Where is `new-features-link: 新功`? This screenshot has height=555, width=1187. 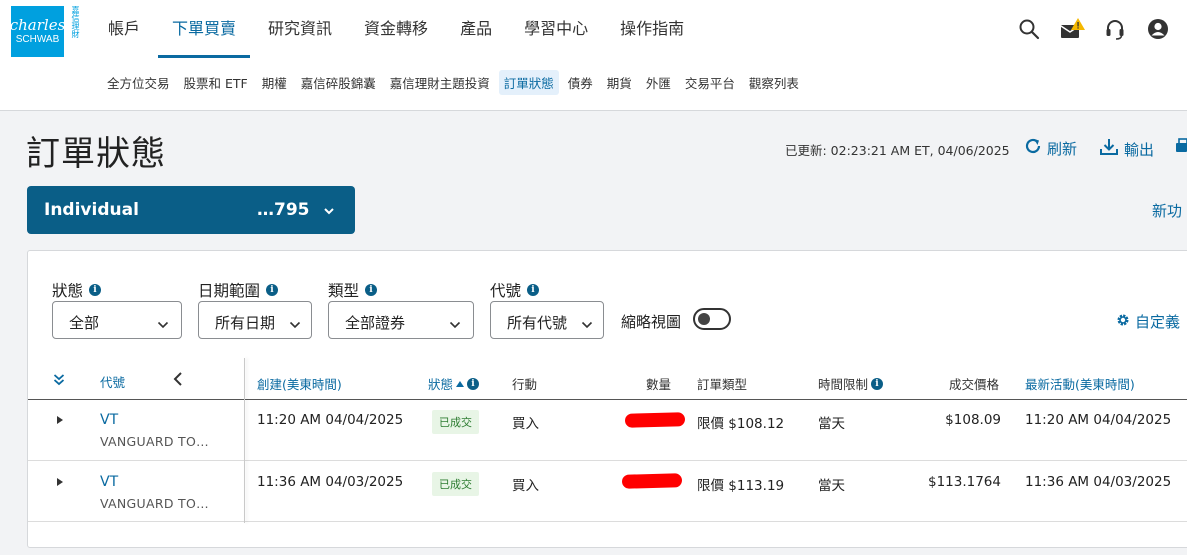
new-features-link: 新功 is located at coordinates (1167, 210).